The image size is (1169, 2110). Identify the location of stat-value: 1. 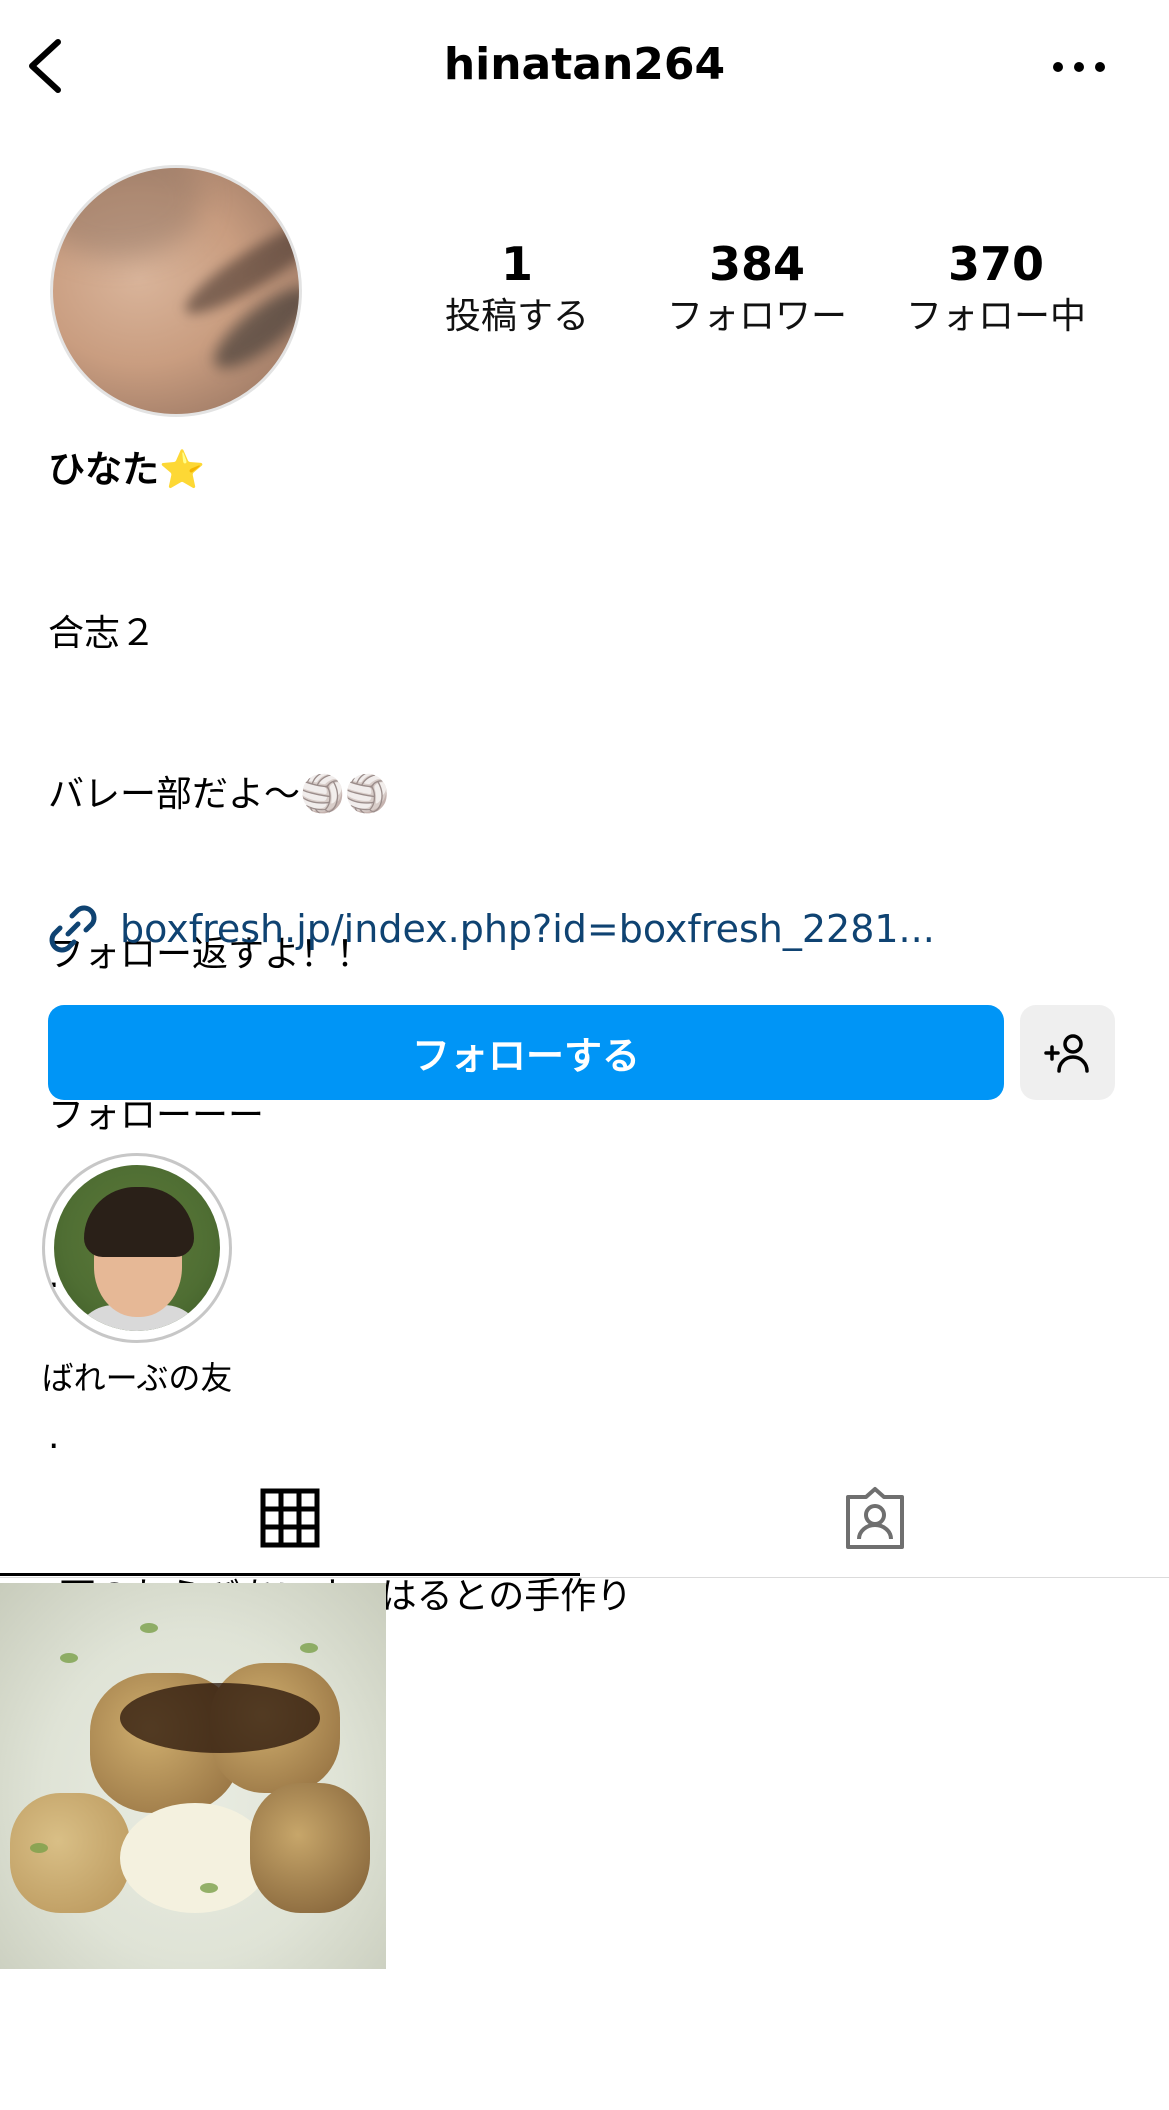
(516, 264).